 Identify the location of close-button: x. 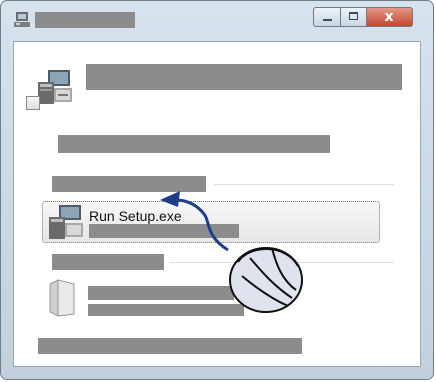
(390, 17).